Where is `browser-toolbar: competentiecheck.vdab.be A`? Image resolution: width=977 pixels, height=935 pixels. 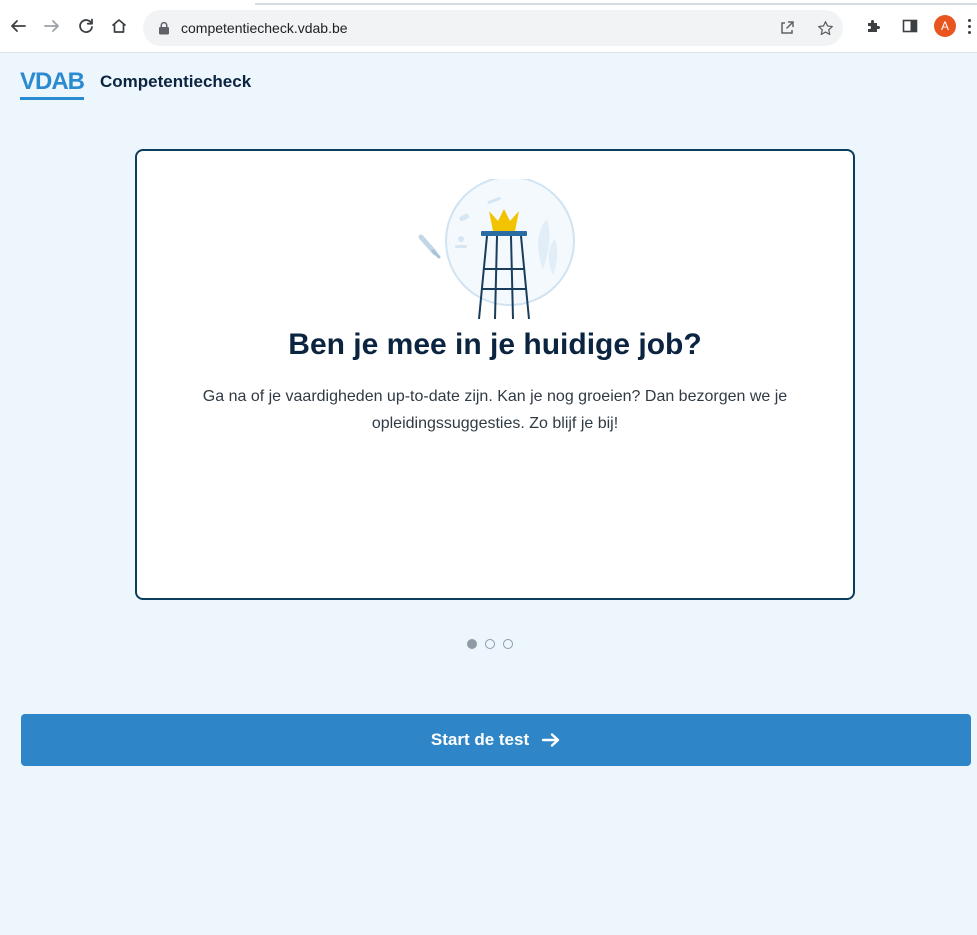
browser-toolbar: competentiecheck.vdab.be A is located at coordinates (488, 26).